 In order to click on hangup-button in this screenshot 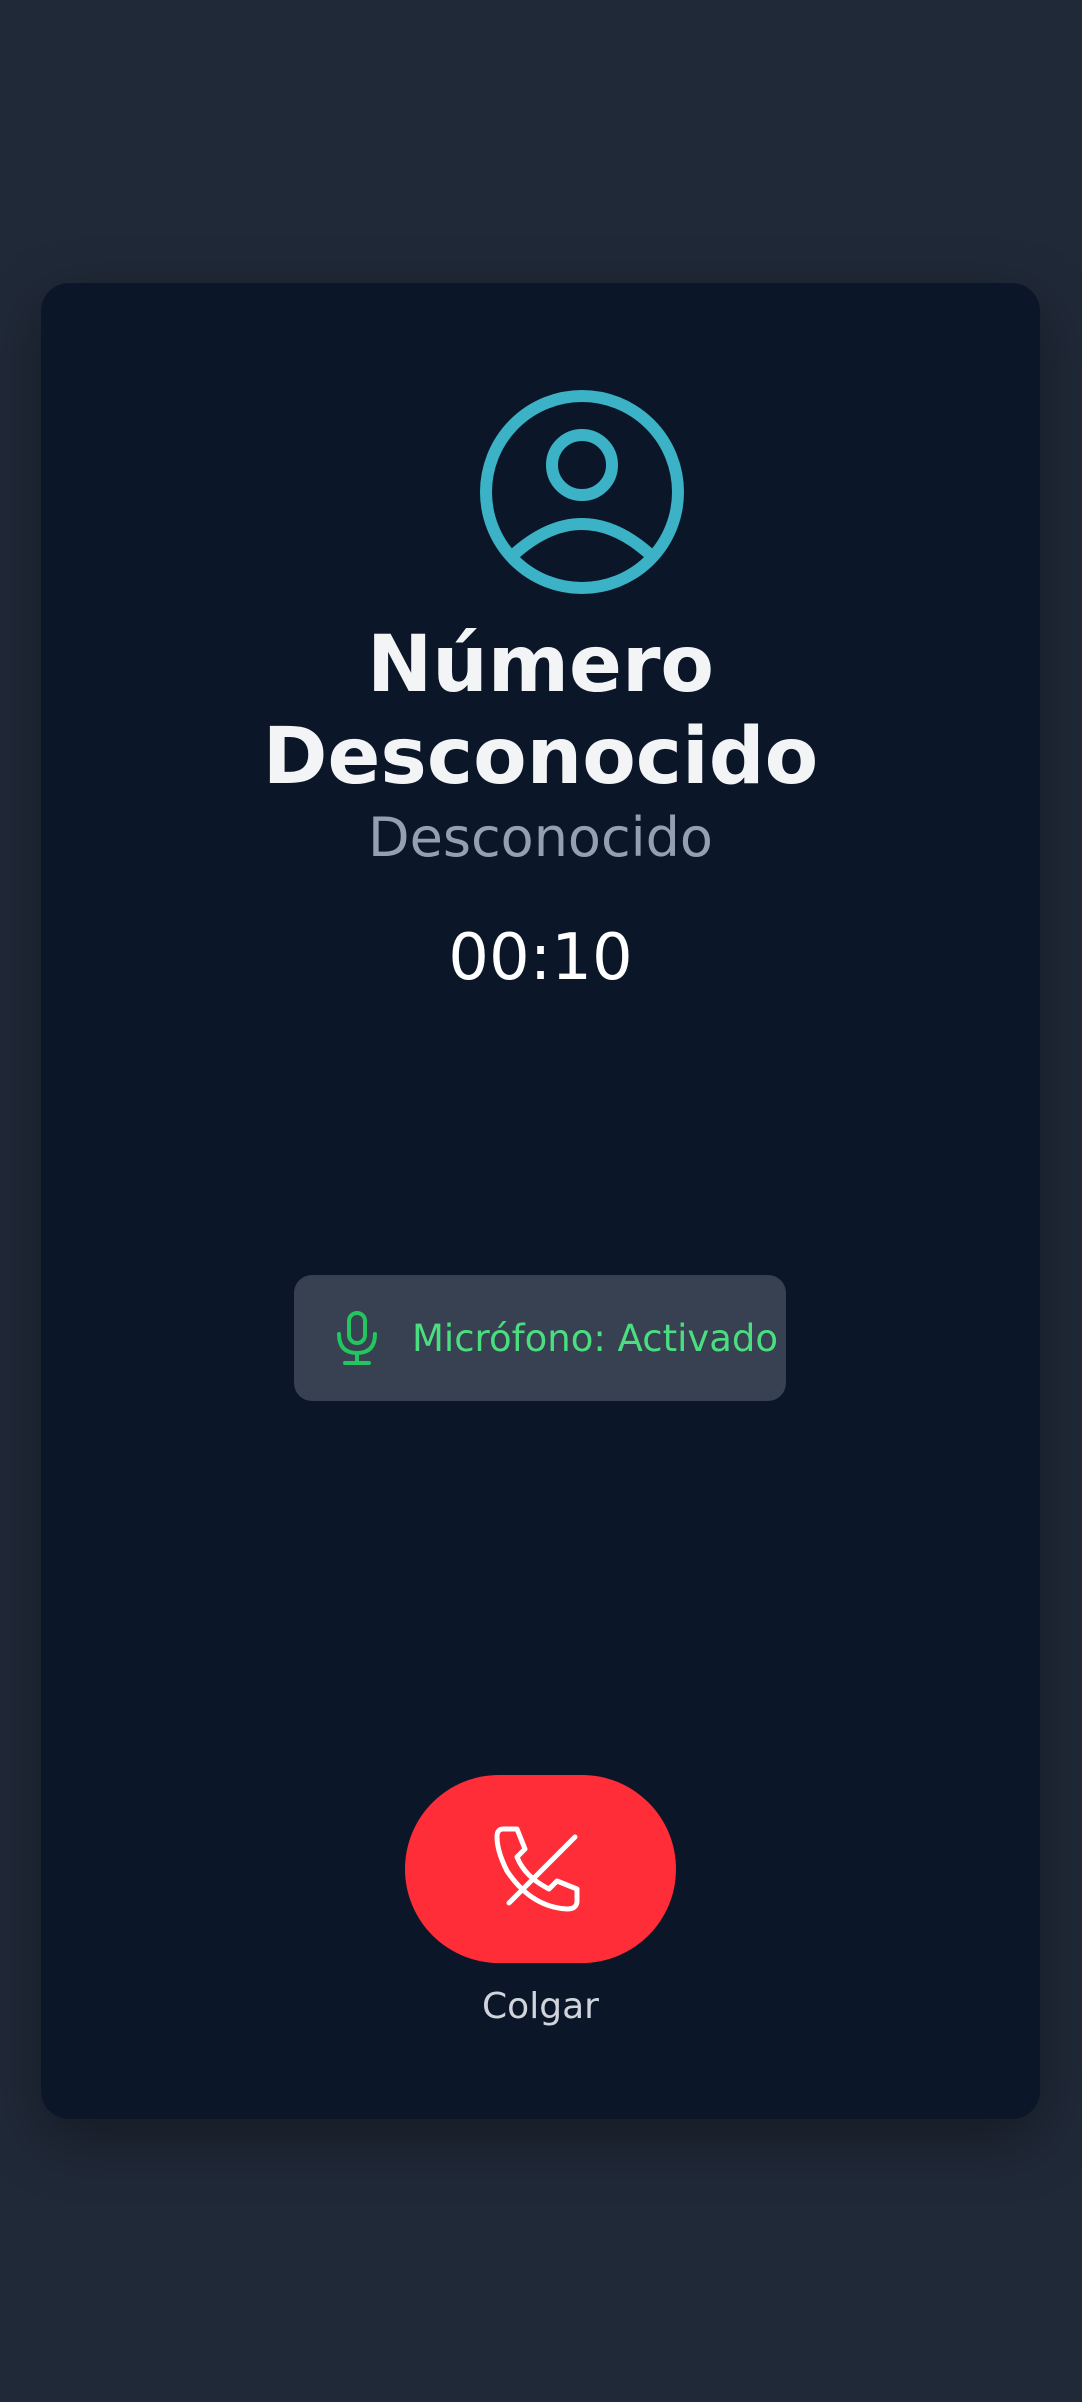, I will do `click(540, 1869)`.